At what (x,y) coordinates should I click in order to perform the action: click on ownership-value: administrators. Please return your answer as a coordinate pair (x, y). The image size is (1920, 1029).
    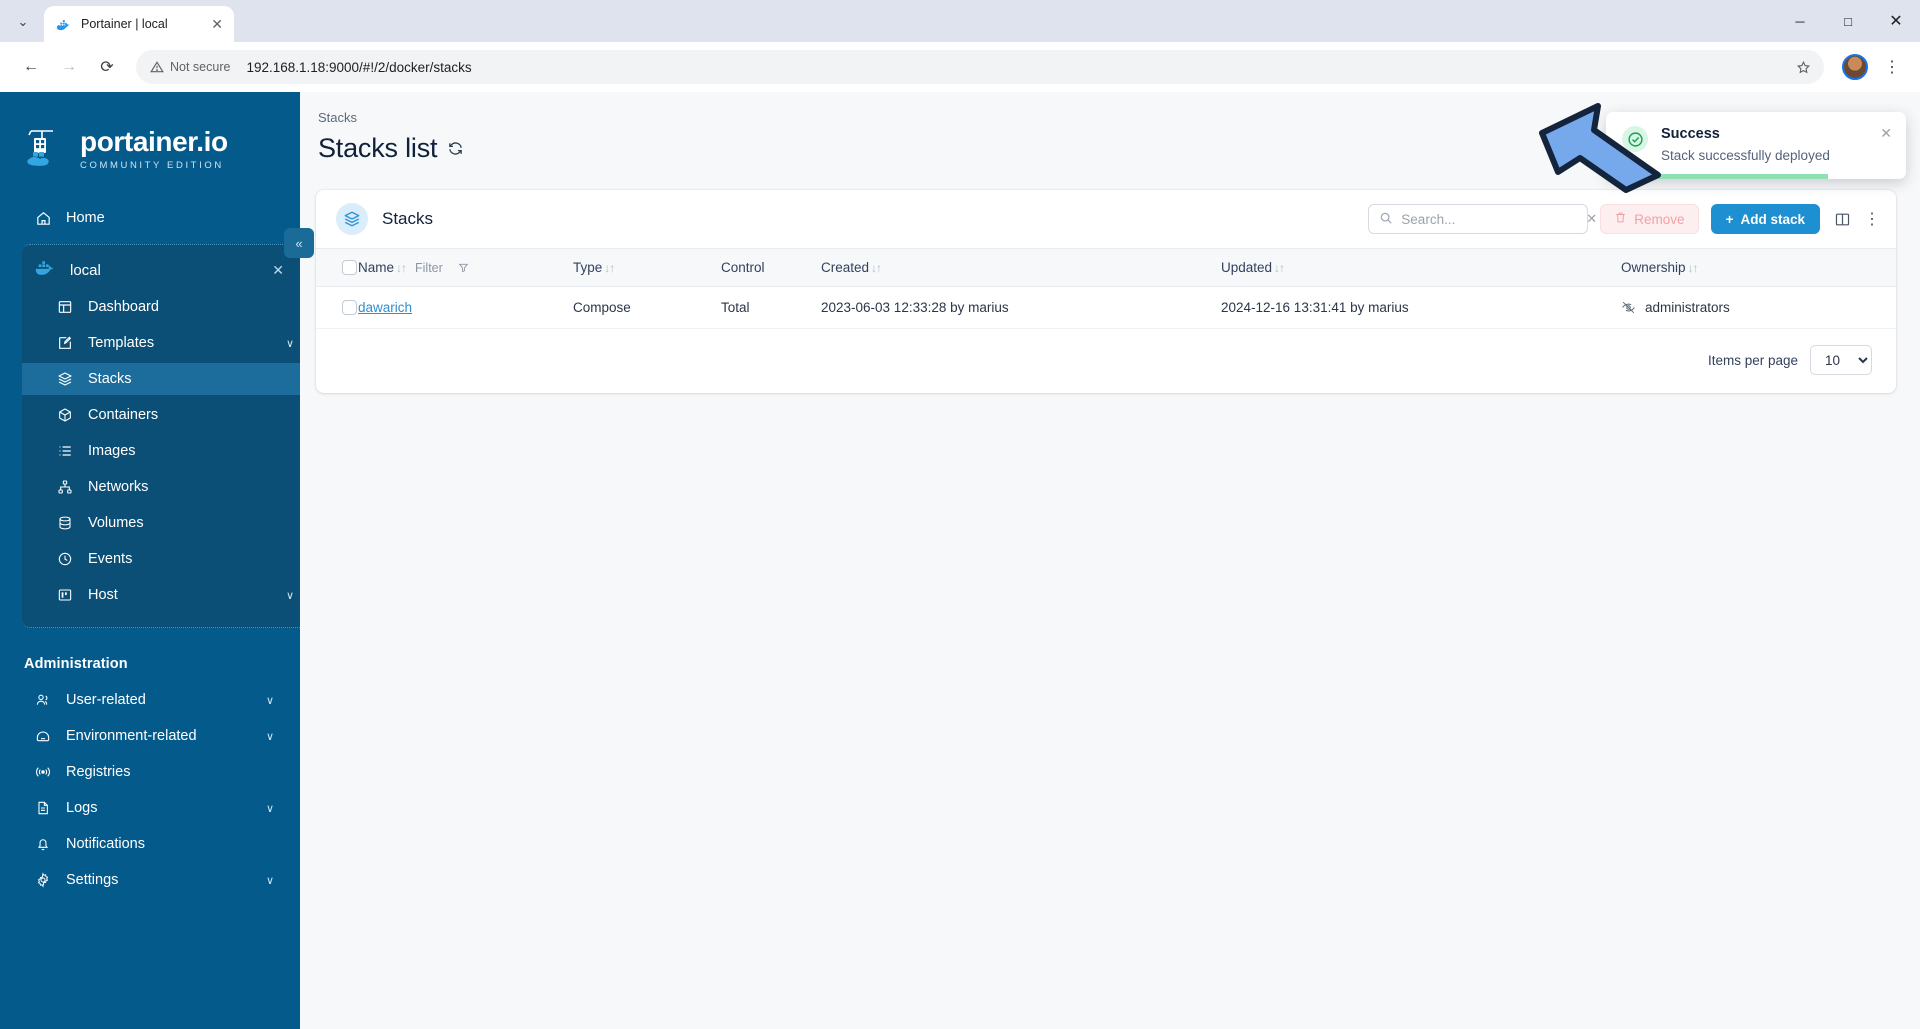
    Looking at the image, I should click on (1758, 307).